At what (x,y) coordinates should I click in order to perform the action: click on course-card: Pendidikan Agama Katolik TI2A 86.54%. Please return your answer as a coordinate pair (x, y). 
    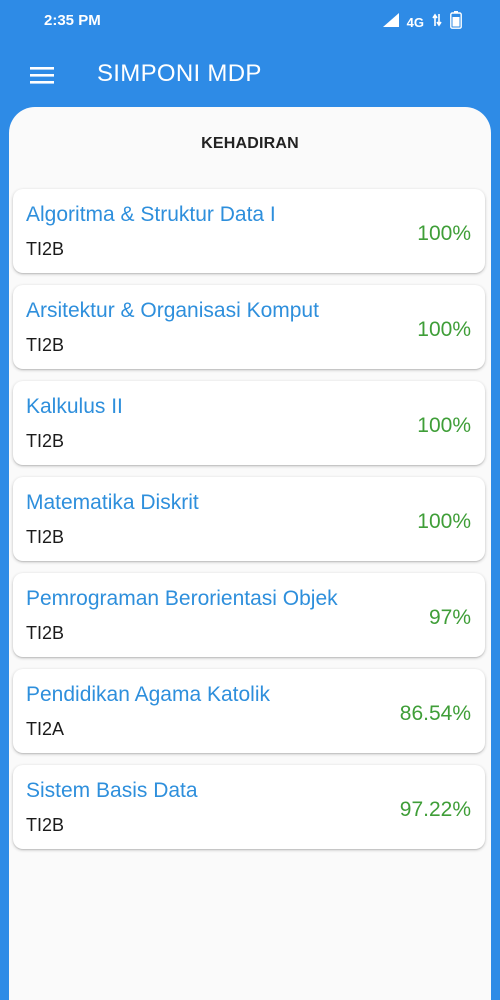
    Looking at the image, I should click on (249, 711).